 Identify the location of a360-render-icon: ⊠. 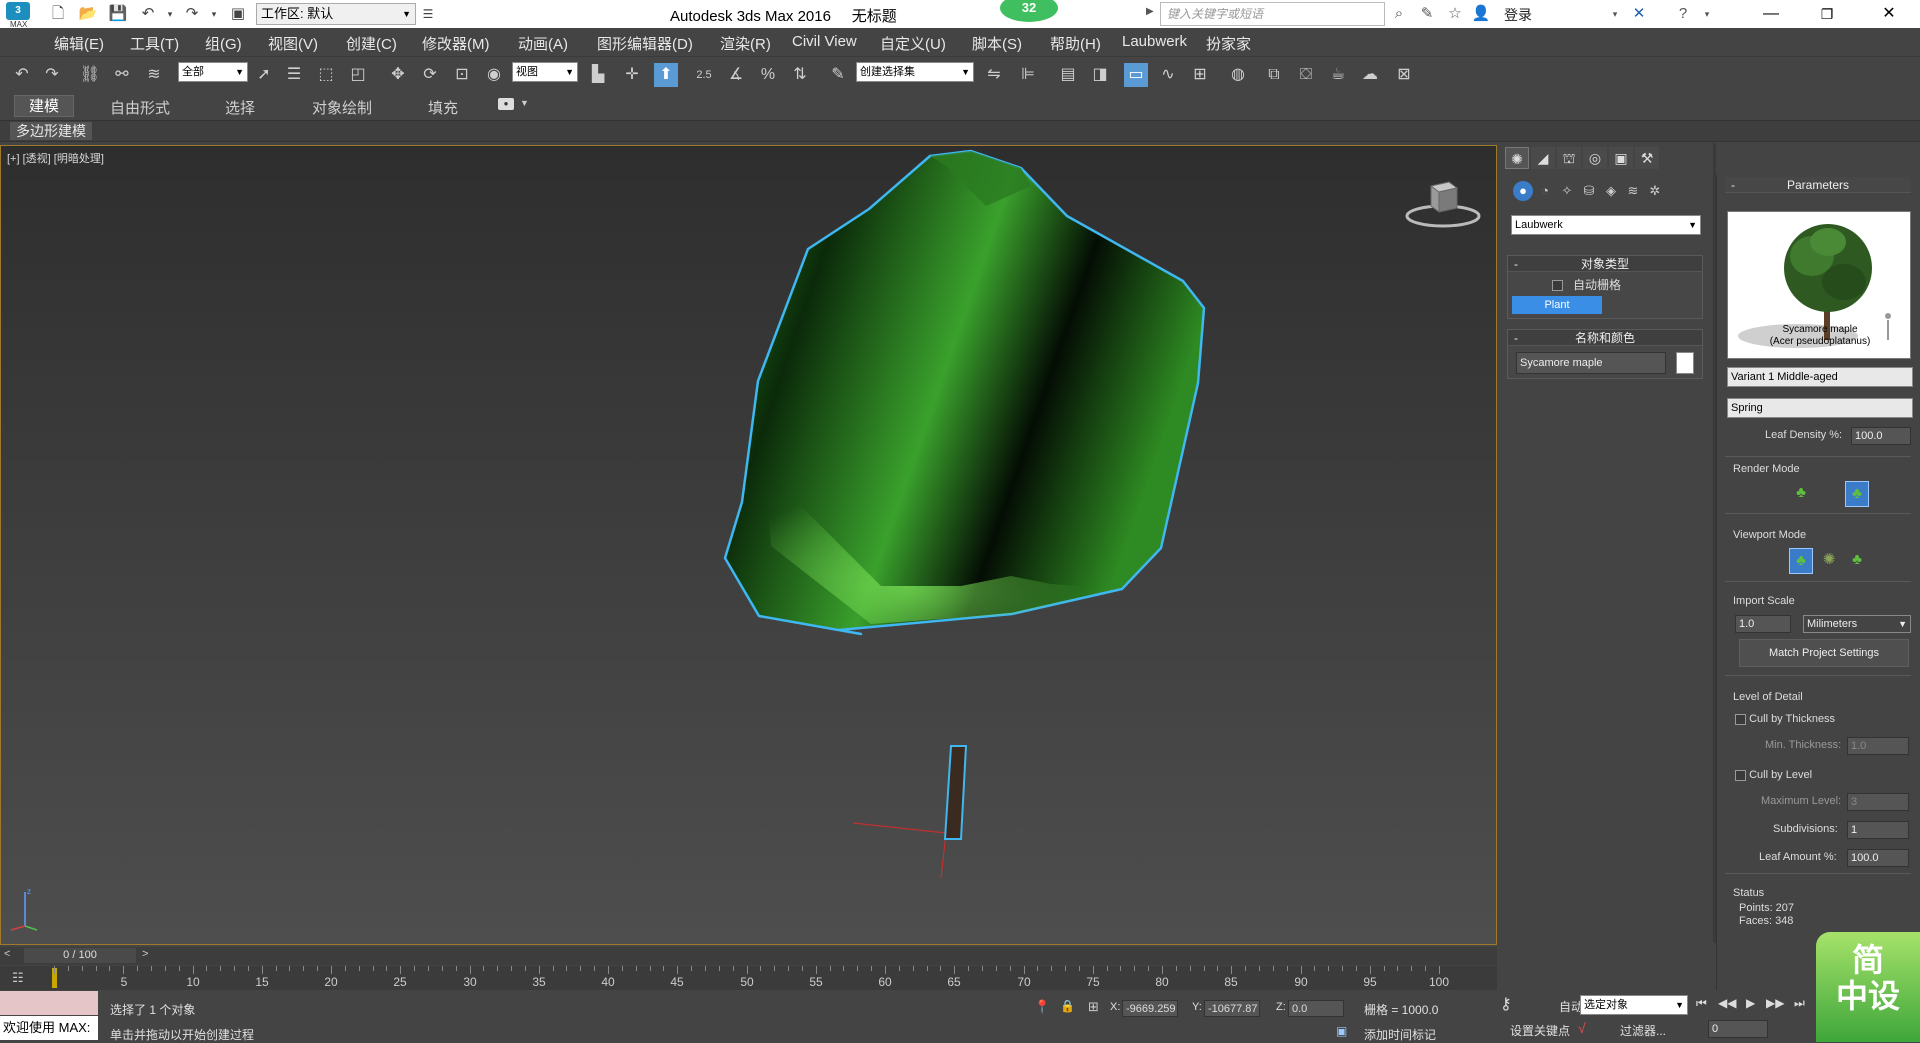
(1404, 75).